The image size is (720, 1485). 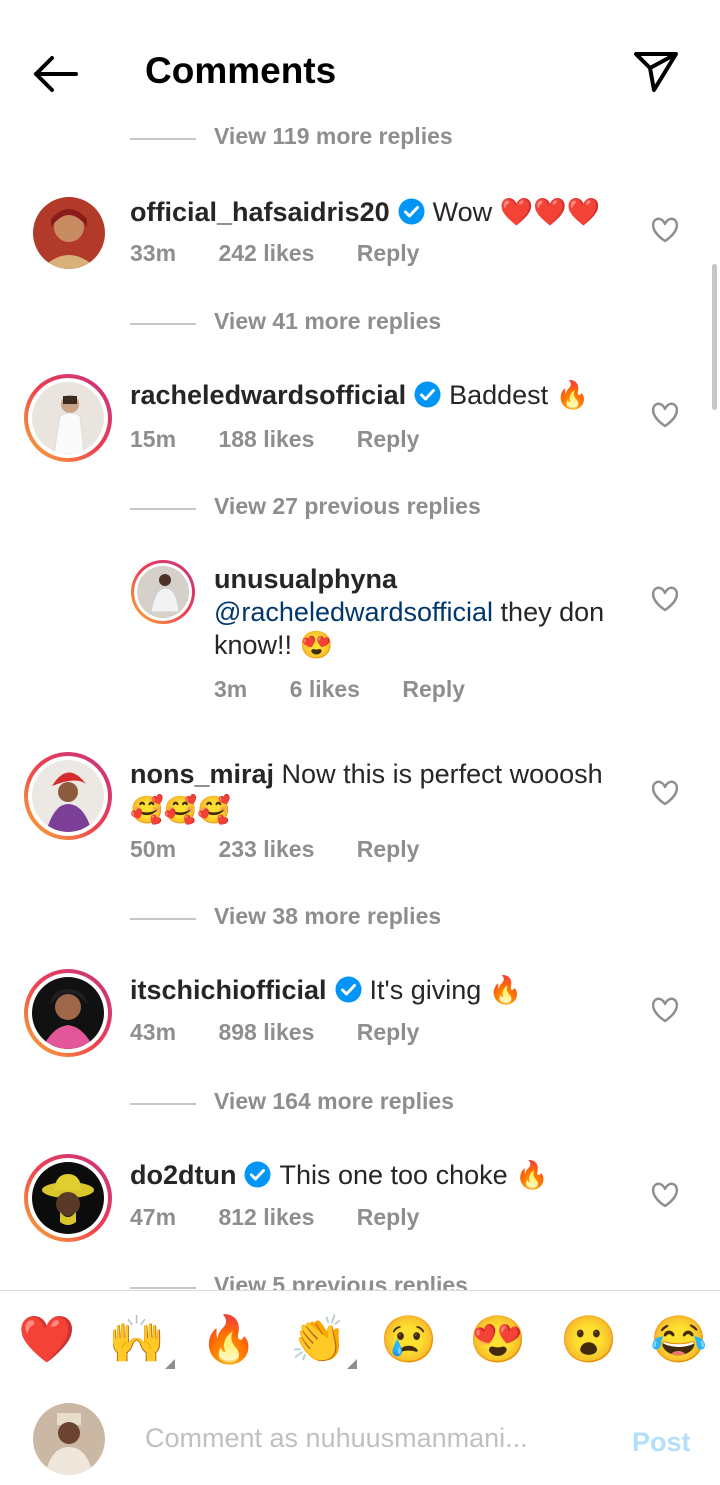 I want to click on clapping-hands-emoji: 👏, so click(x=324, y=1341).